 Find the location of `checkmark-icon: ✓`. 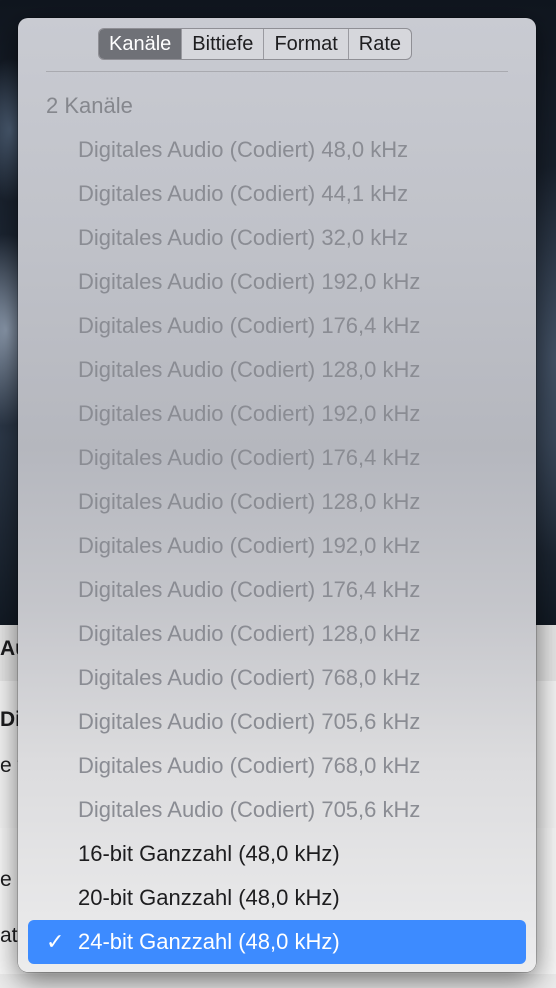

checkmark-icon: ✓ is located at coordinates (55, 941).